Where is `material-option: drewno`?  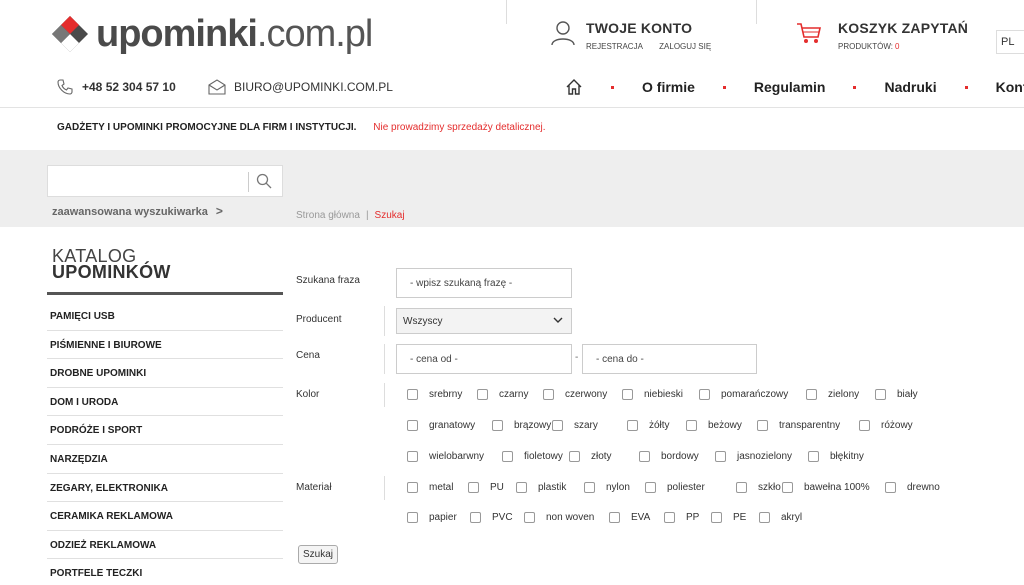
material-option: drewno is located at coordinates (912, 487).